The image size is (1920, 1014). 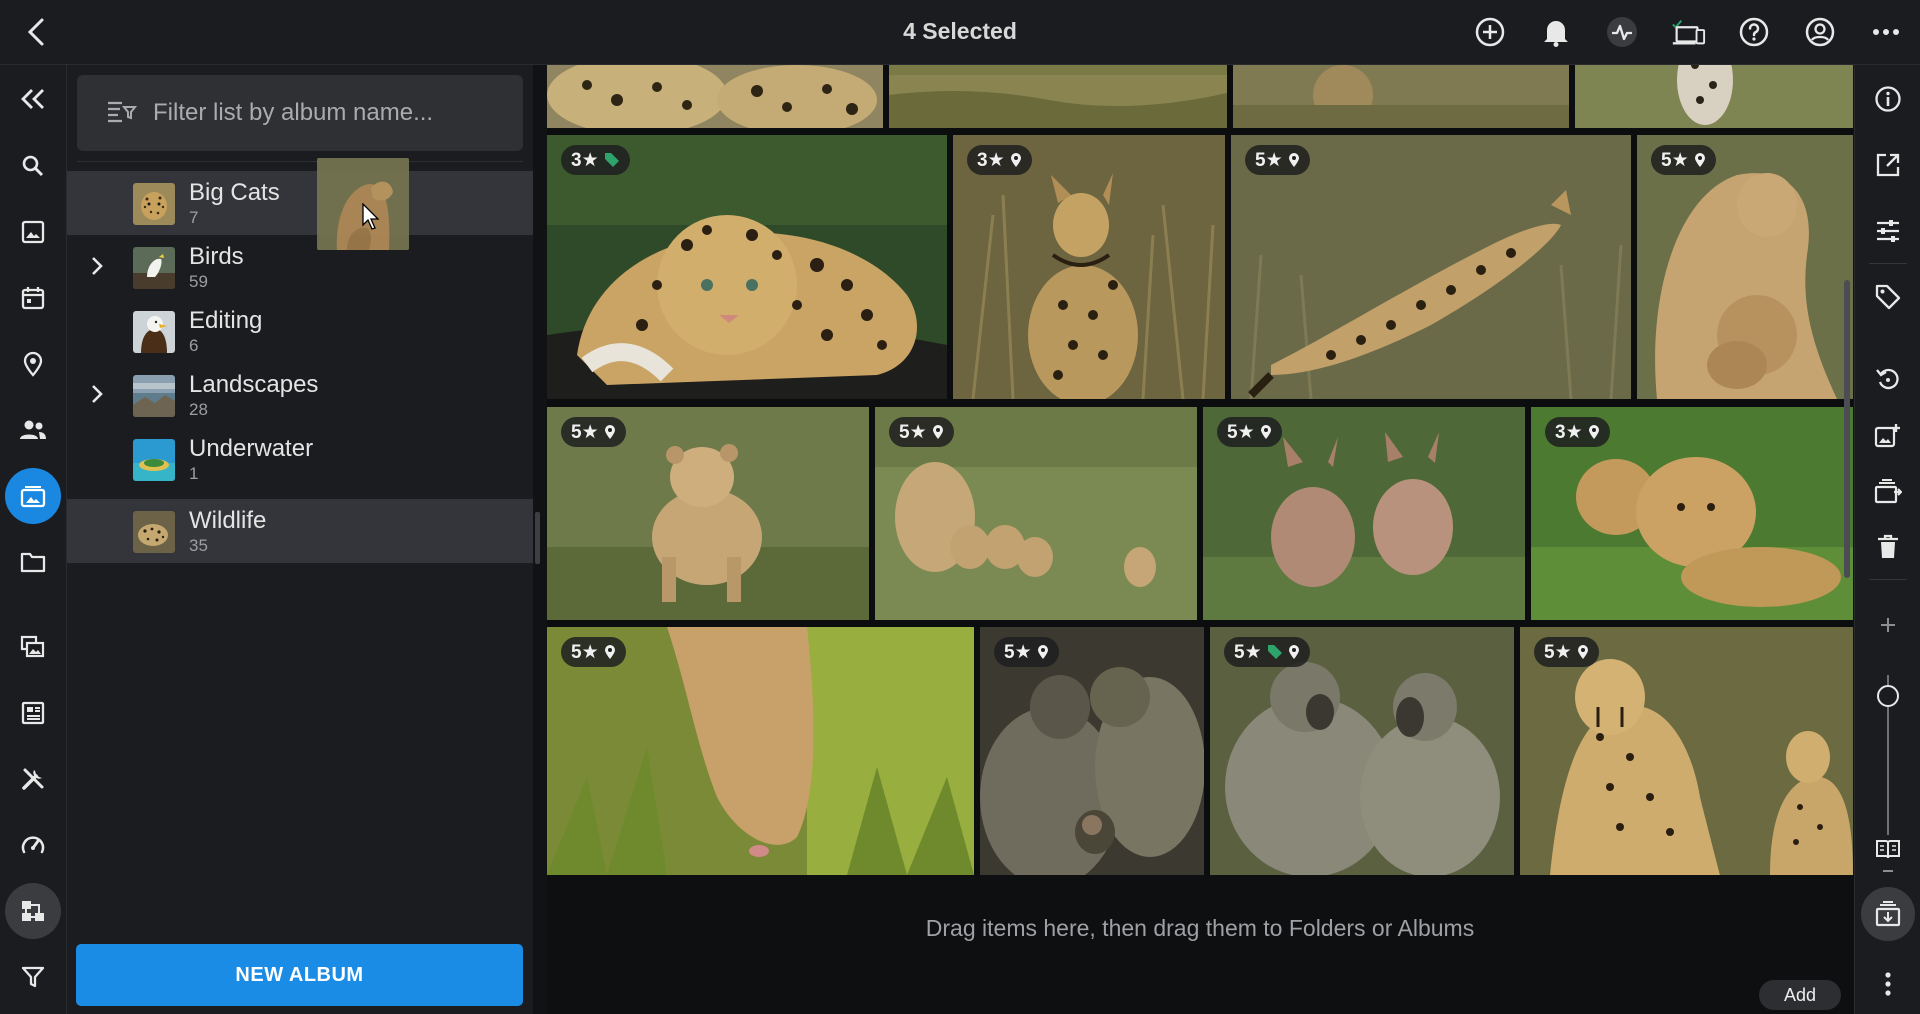 I want to click on add-to-album-button, so click(x=1888, y=435).